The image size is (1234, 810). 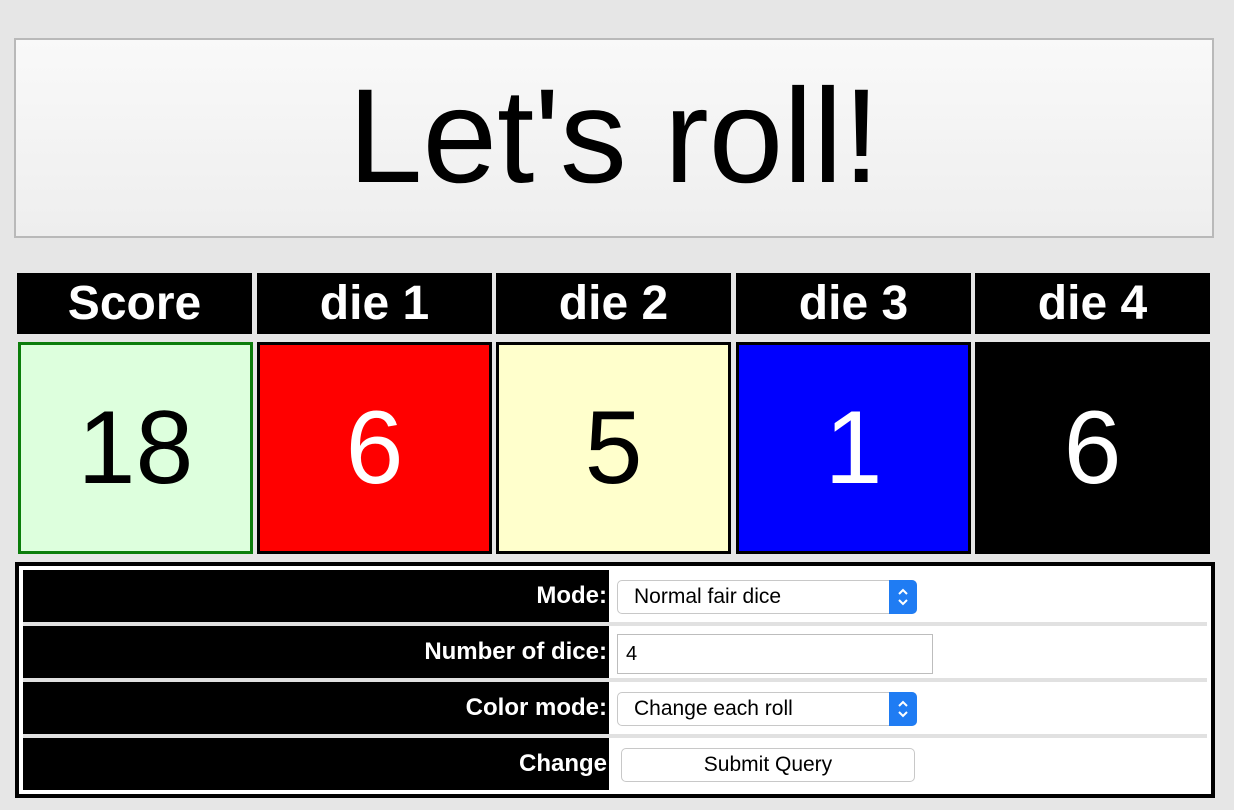 What do you see at coordinates (853, 448) in the screenshot?
I see `die-3-value: 1` at bounding box center [853, 448].